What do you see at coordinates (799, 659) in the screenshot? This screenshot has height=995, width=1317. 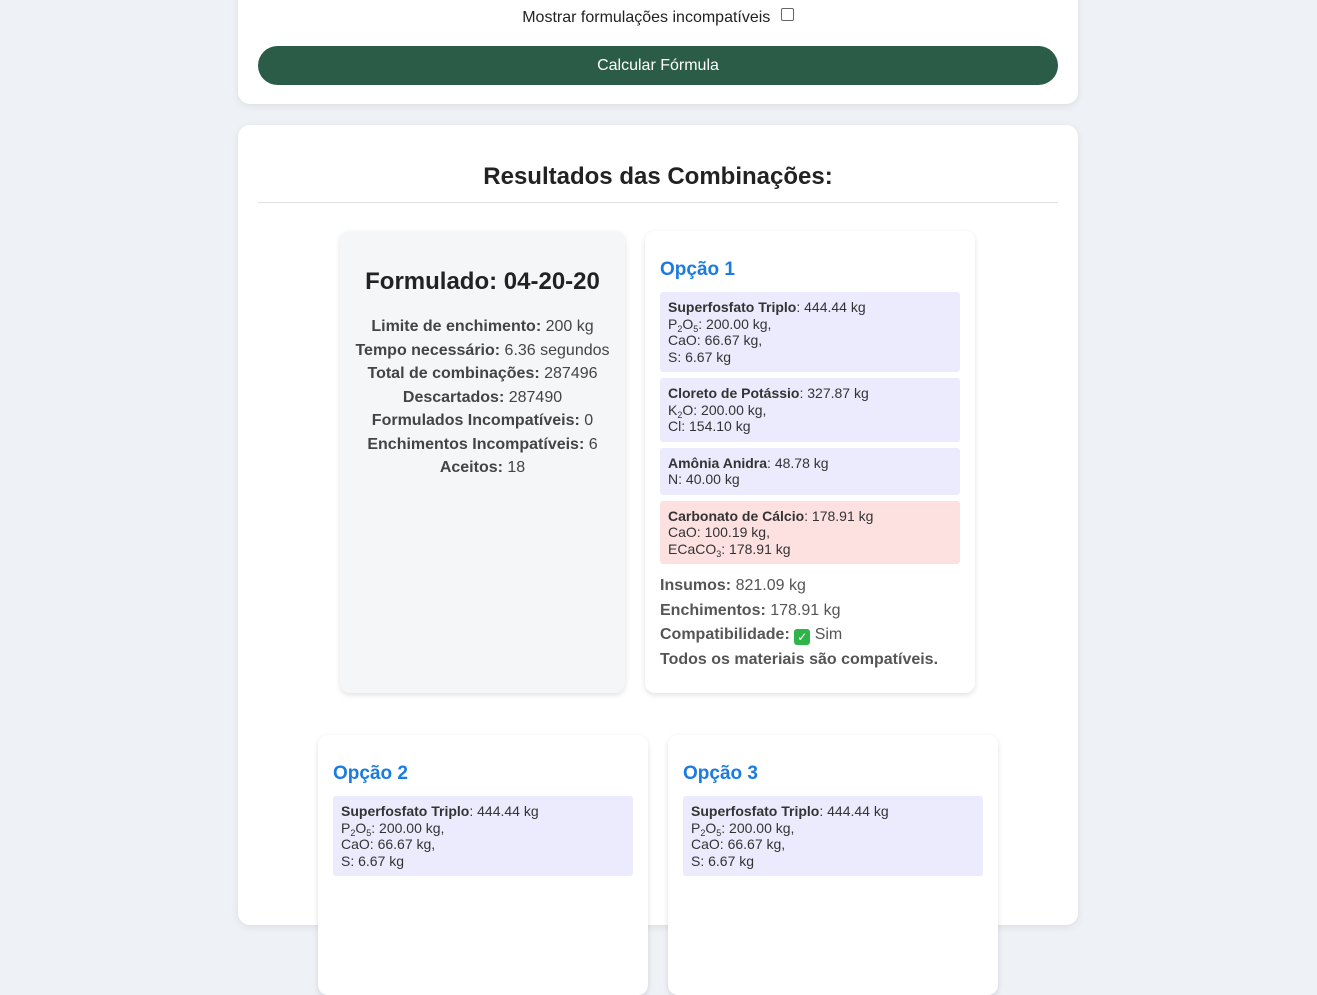 I see `compatibility-note-text: Todos os materiais são compatíveis.` at bounding box center [799, 659].